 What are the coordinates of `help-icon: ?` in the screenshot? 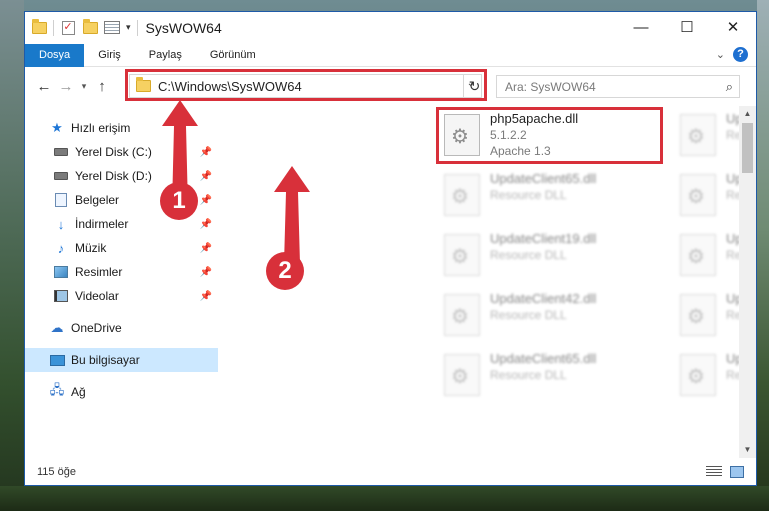 It's located at (740, 54).